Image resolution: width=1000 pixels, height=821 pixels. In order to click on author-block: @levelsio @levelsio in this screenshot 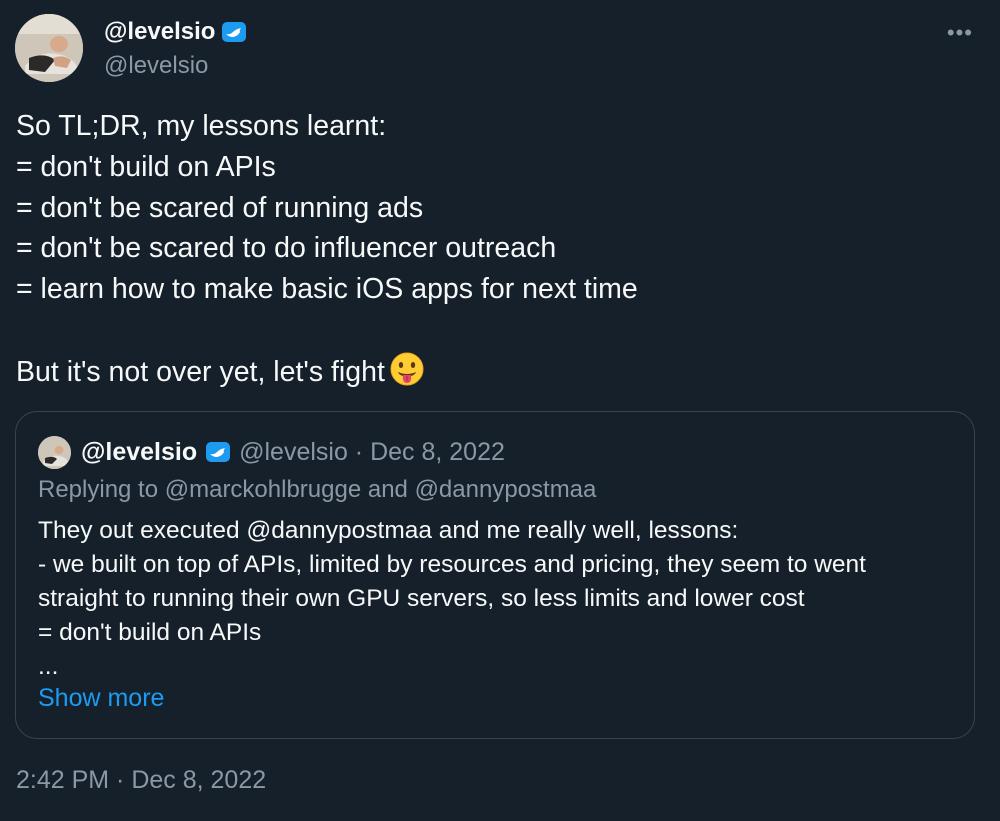, I will do `click(175, 48)`.